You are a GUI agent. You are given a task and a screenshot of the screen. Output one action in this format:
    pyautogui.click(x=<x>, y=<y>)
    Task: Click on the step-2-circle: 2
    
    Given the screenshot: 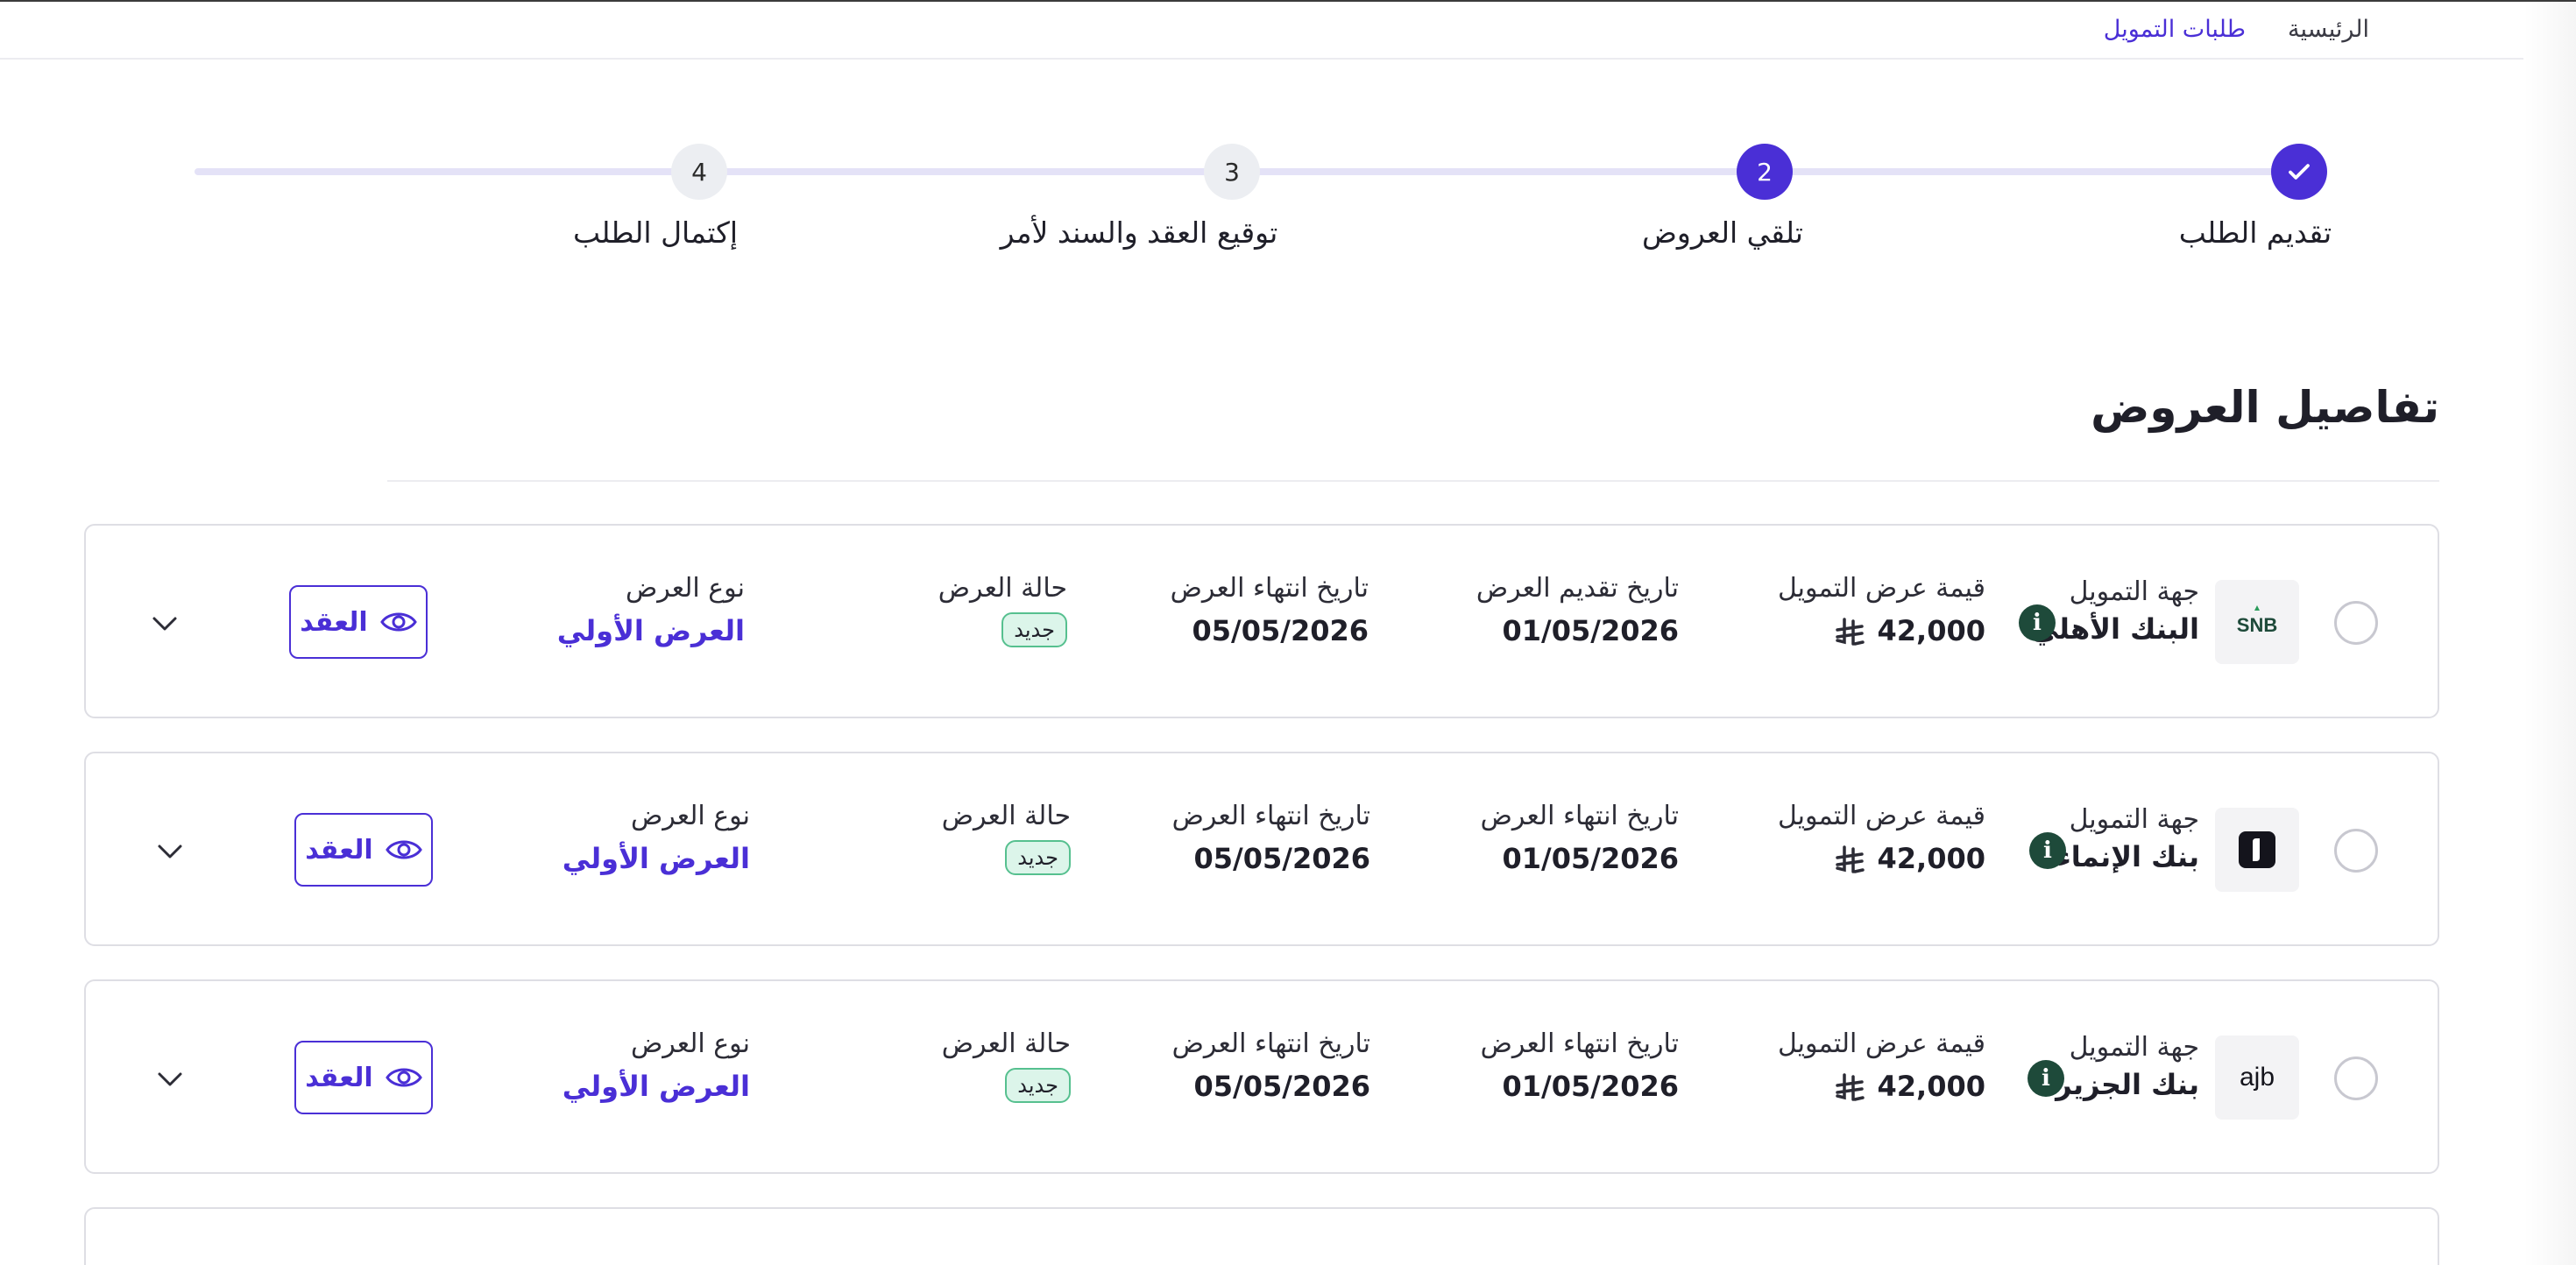 What is the action you would take?
    pyautogui.click(x=1765, y=172)
    